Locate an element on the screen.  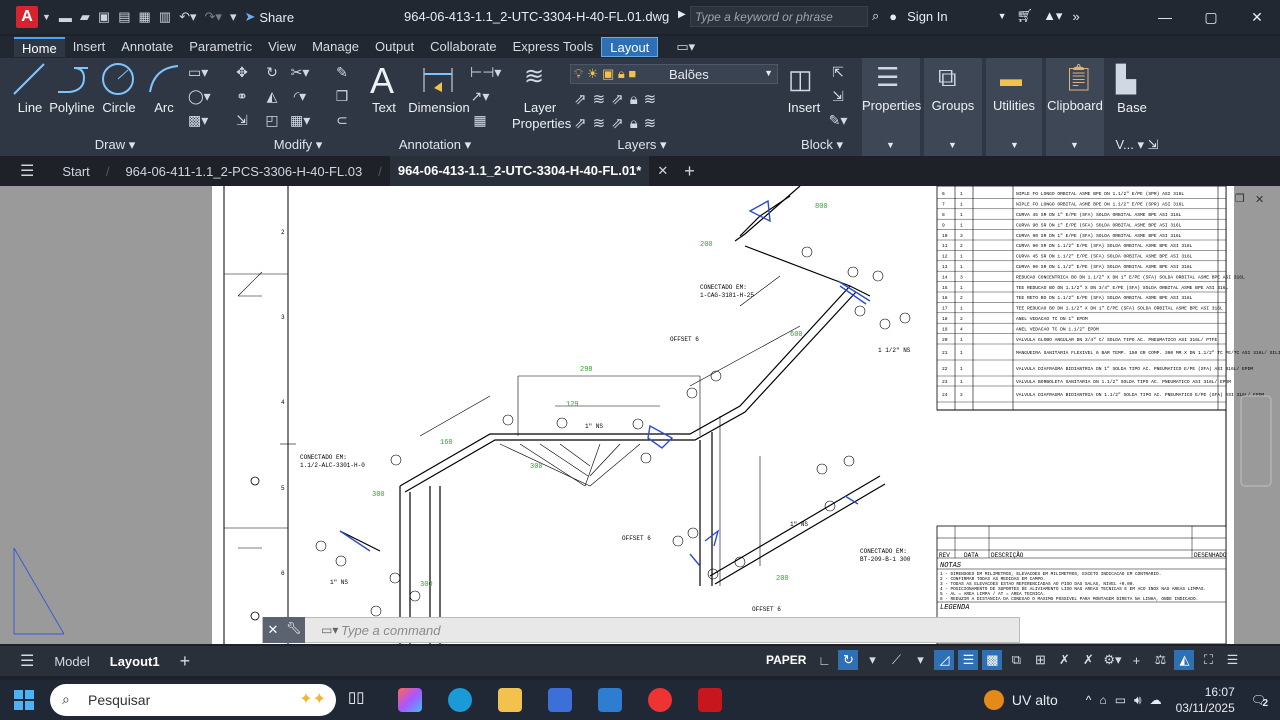
edge-browser-icon is located at coordinates (460, 700).